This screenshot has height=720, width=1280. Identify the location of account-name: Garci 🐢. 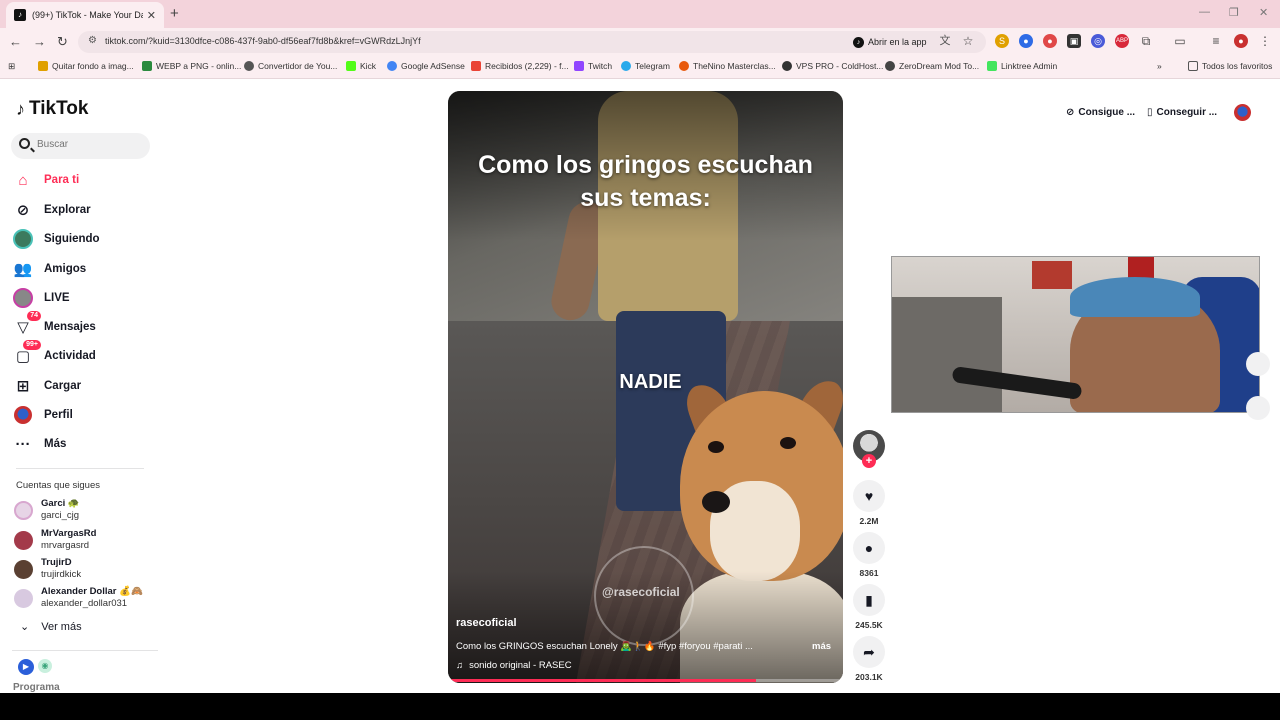
(60, 503).